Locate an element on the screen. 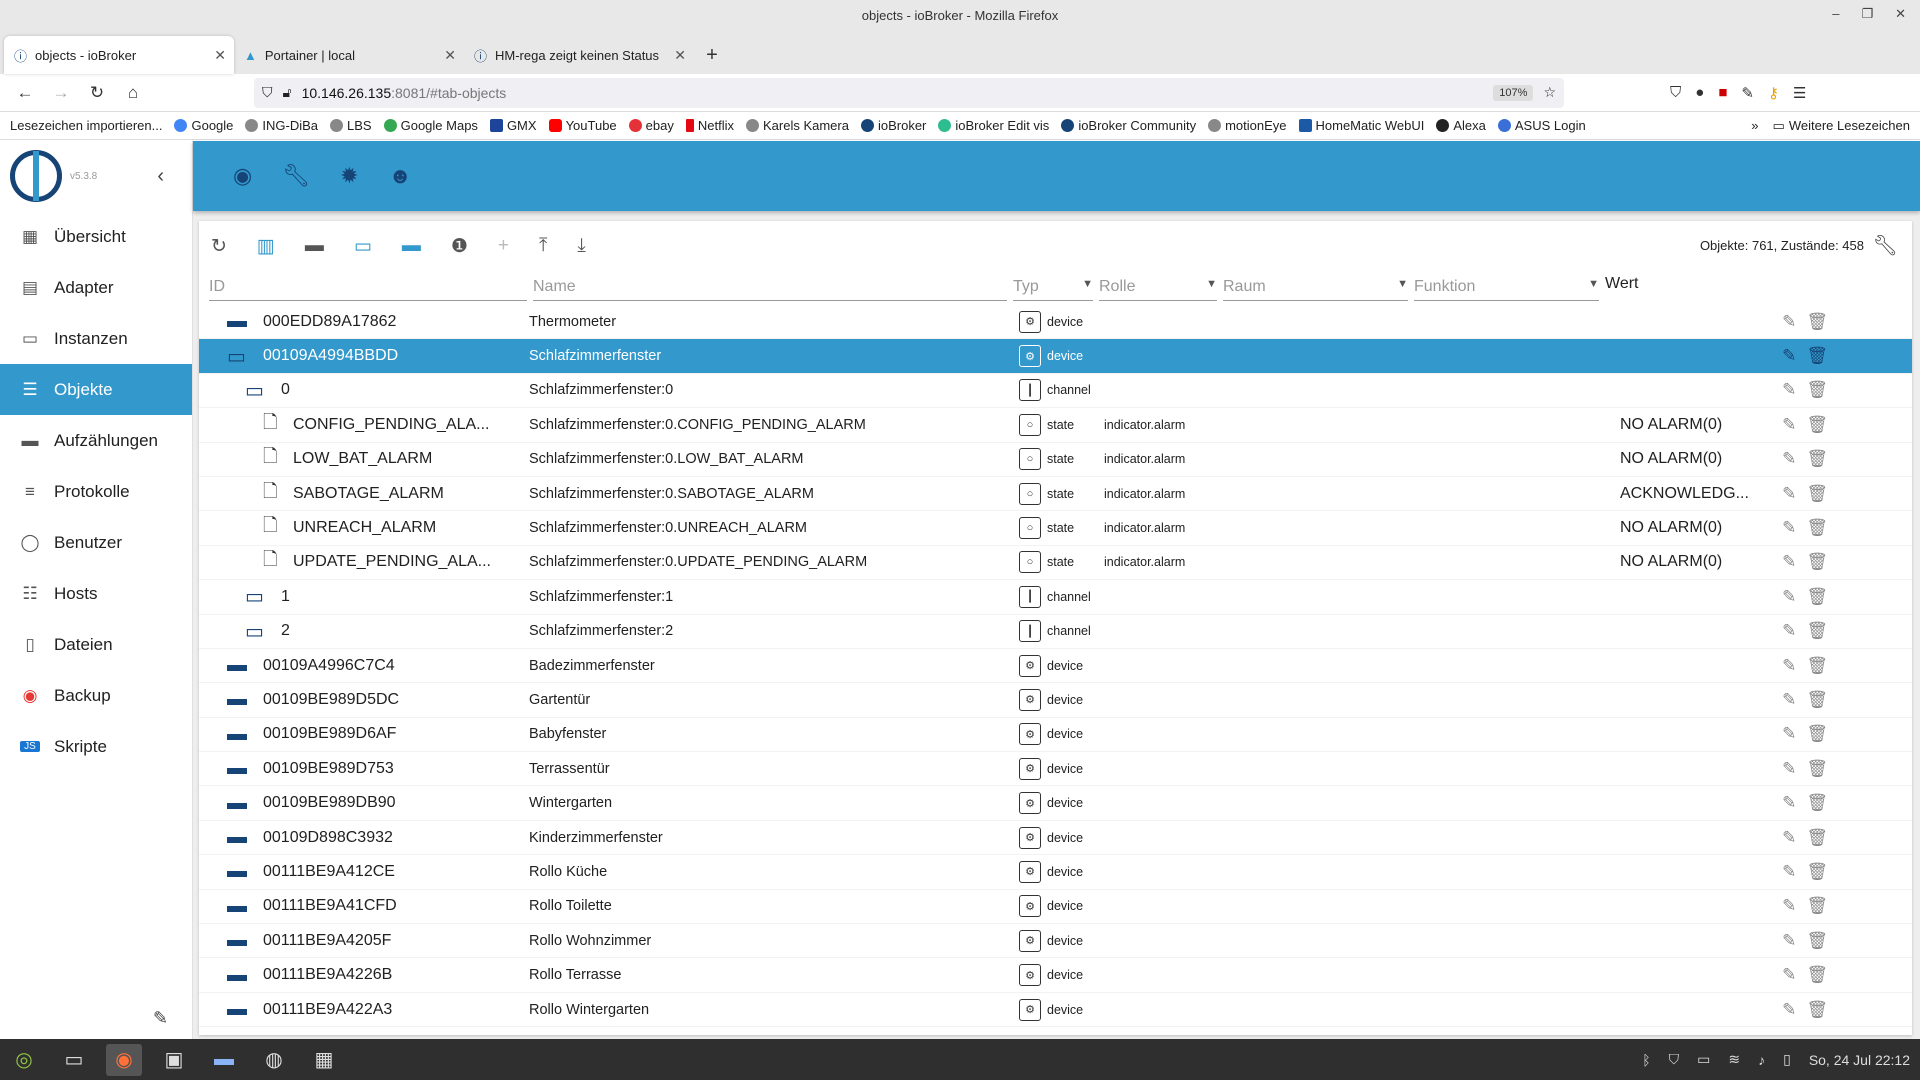 Image resolution: width=1920 pixels, height=1080 pixels. sidebar-item-hosts: ☷ Hosts is located at coordinates (96, 593).